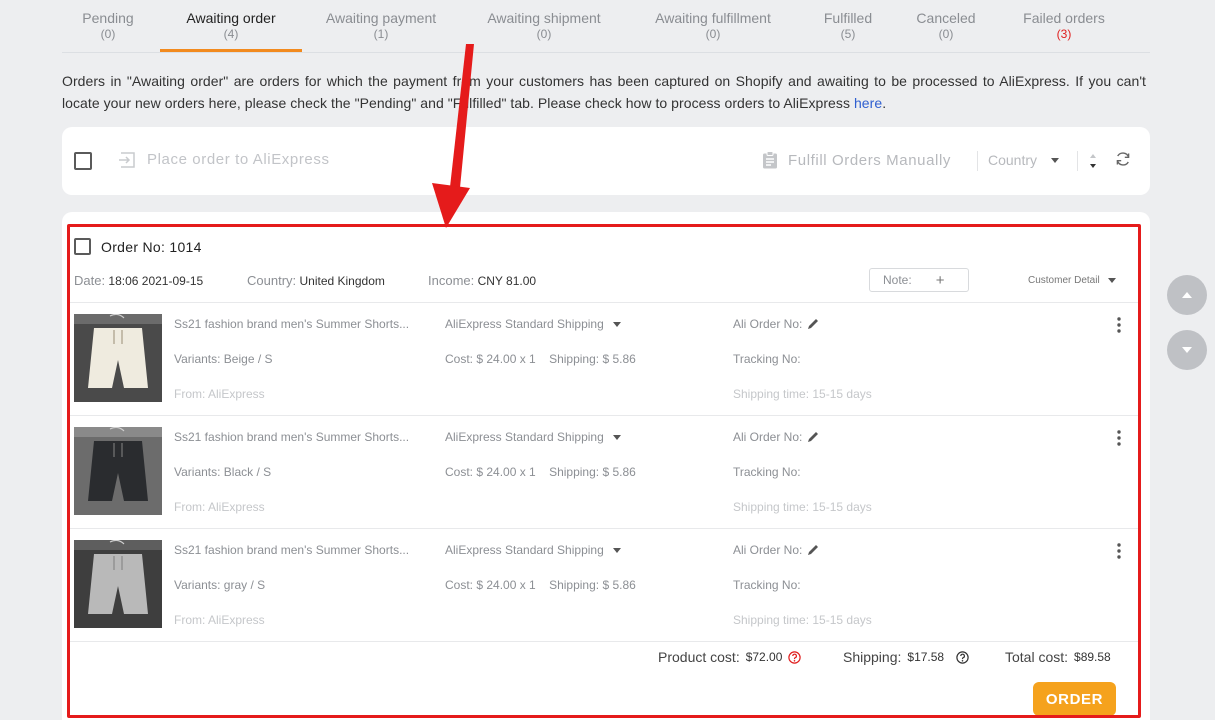 The image size is (1215, 720). What do you see at coordinates (605, 641) in the screenshot?
I see `row-divider` at bounding box center [605, 641].